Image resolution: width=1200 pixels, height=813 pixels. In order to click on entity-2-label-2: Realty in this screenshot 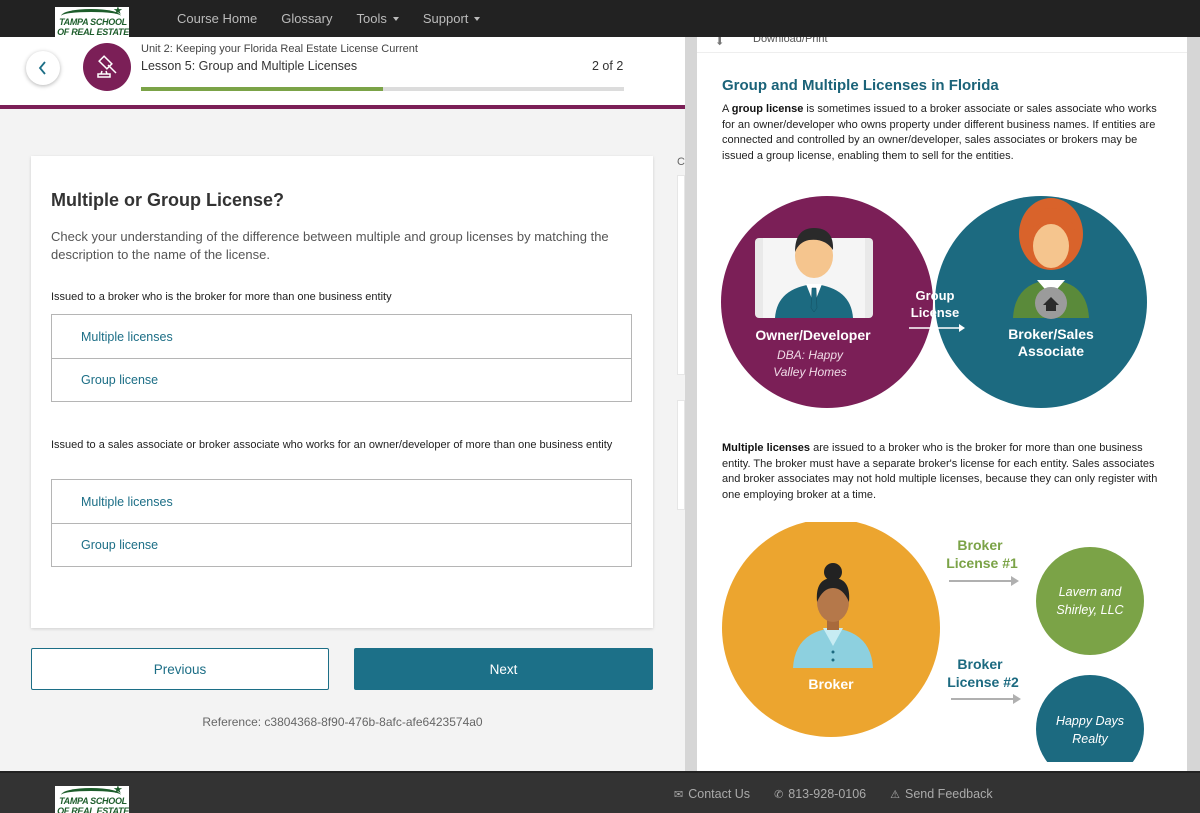, I will do `click(1090, 739)`.